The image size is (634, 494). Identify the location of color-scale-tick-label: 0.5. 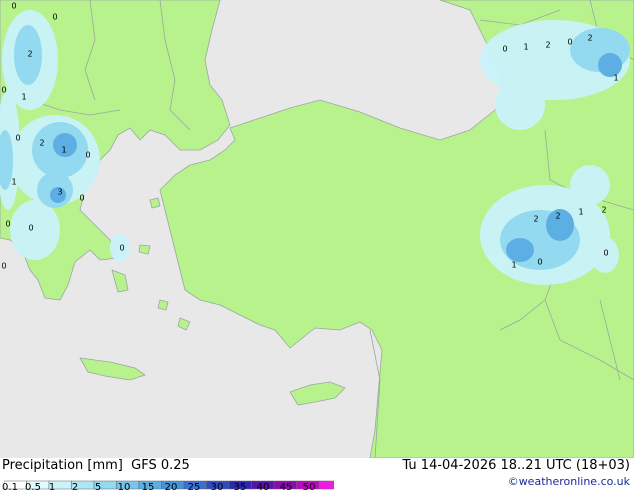
(33, 487).